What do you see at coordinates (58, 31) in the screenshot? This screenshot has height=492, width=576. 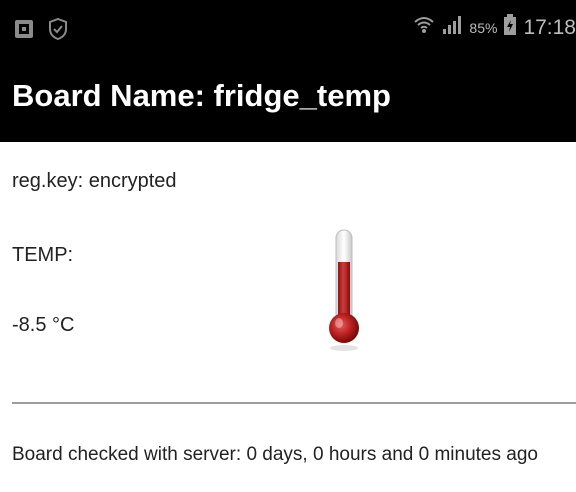 I see `shield-check-icon` at bounding box center [58, 31].